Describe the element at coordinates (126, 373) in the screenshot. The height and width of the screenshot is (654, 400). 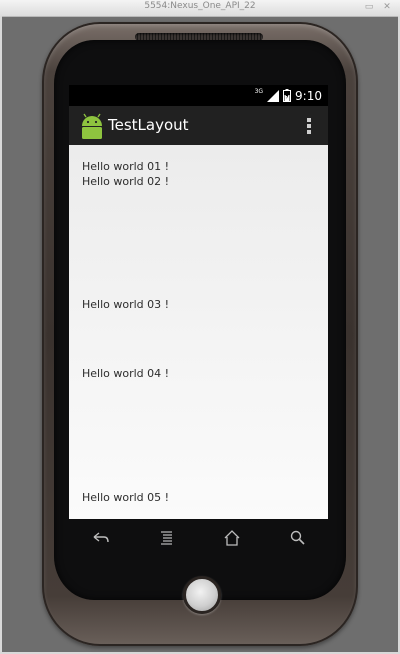
I see `hello-text-04: Hello world 04 !` at that location.